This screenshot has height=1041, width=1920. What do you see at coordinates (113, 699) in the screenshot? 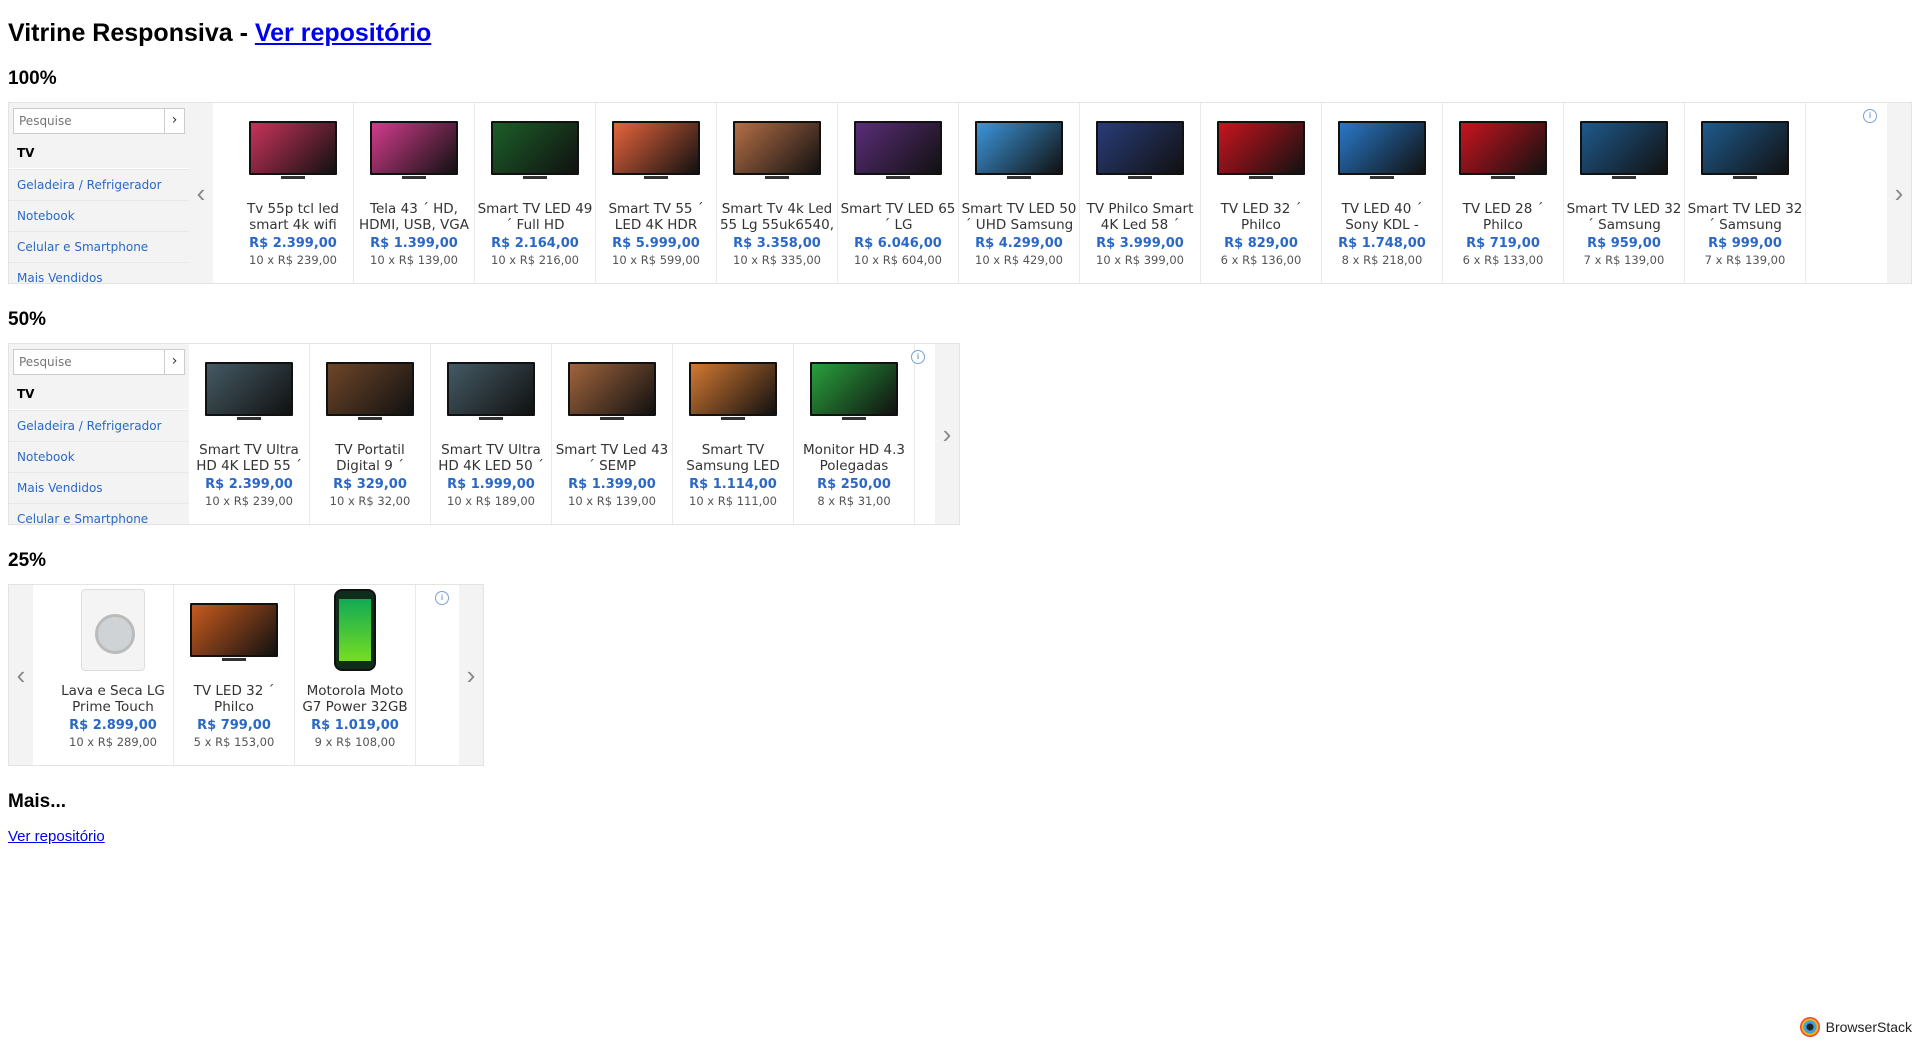
I see `product-name: Lava e Seca LG Prime Touch` at bounding box center [113, 699].